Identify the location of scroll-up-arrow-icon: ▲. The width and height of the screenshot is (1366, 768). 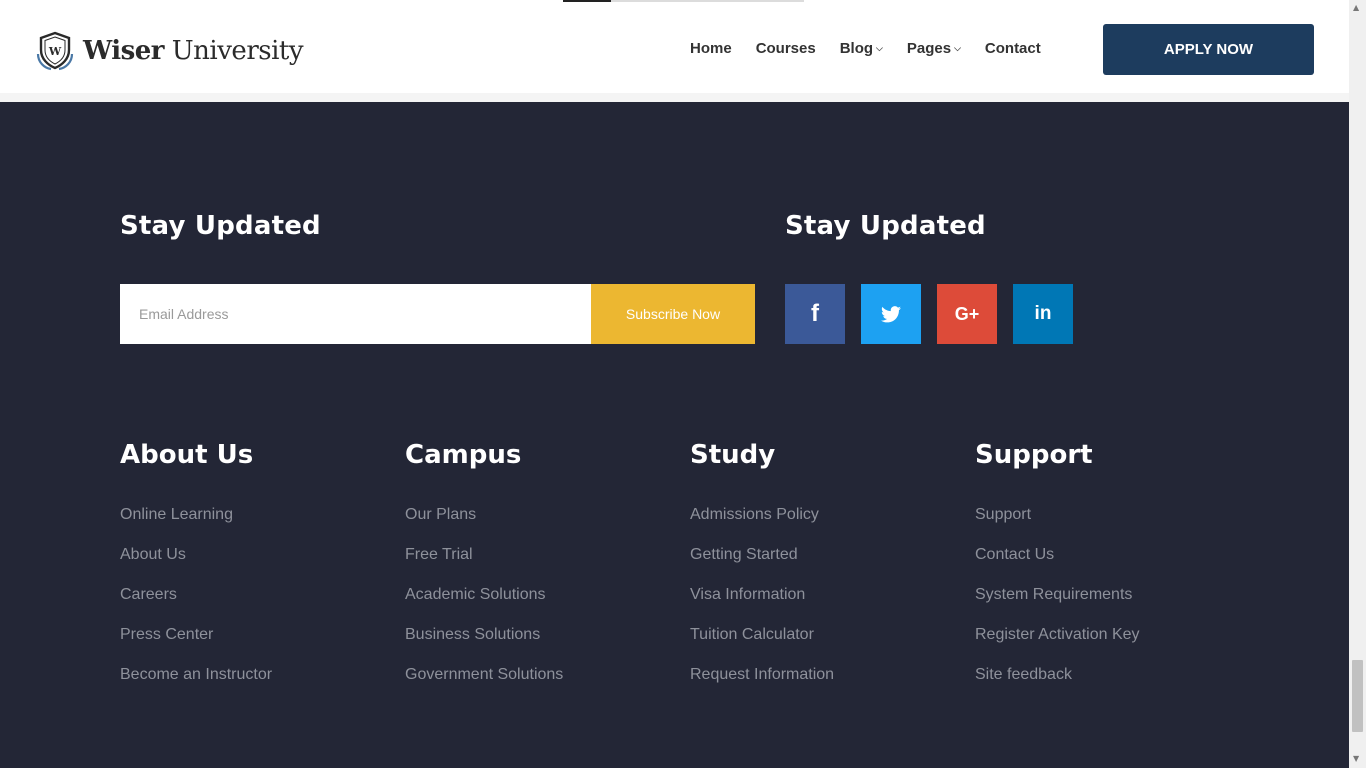
(1356, 7).